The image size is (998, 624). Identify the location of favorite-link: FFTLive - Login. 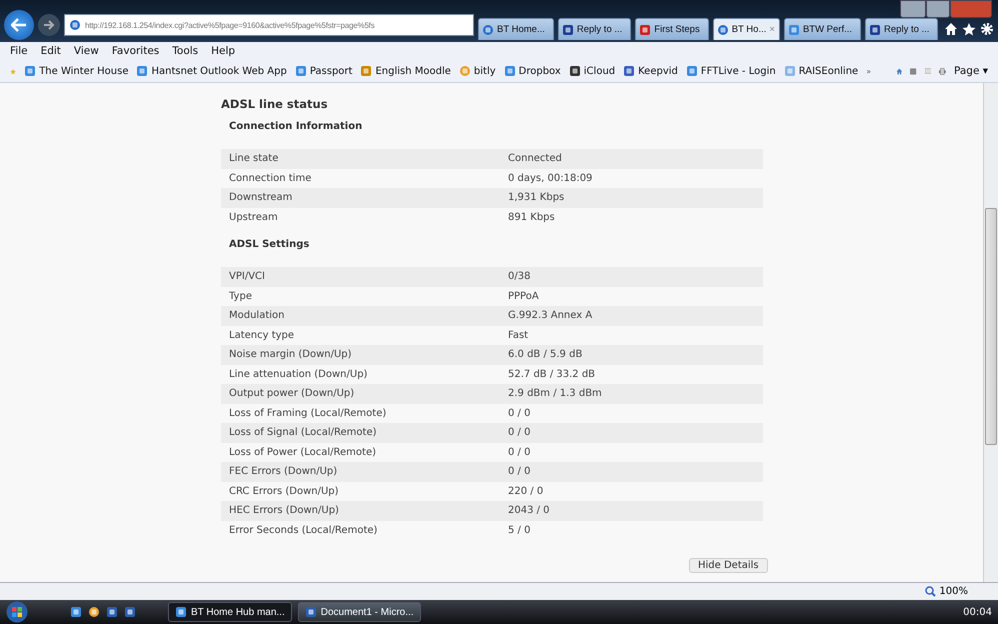
(731, 71).